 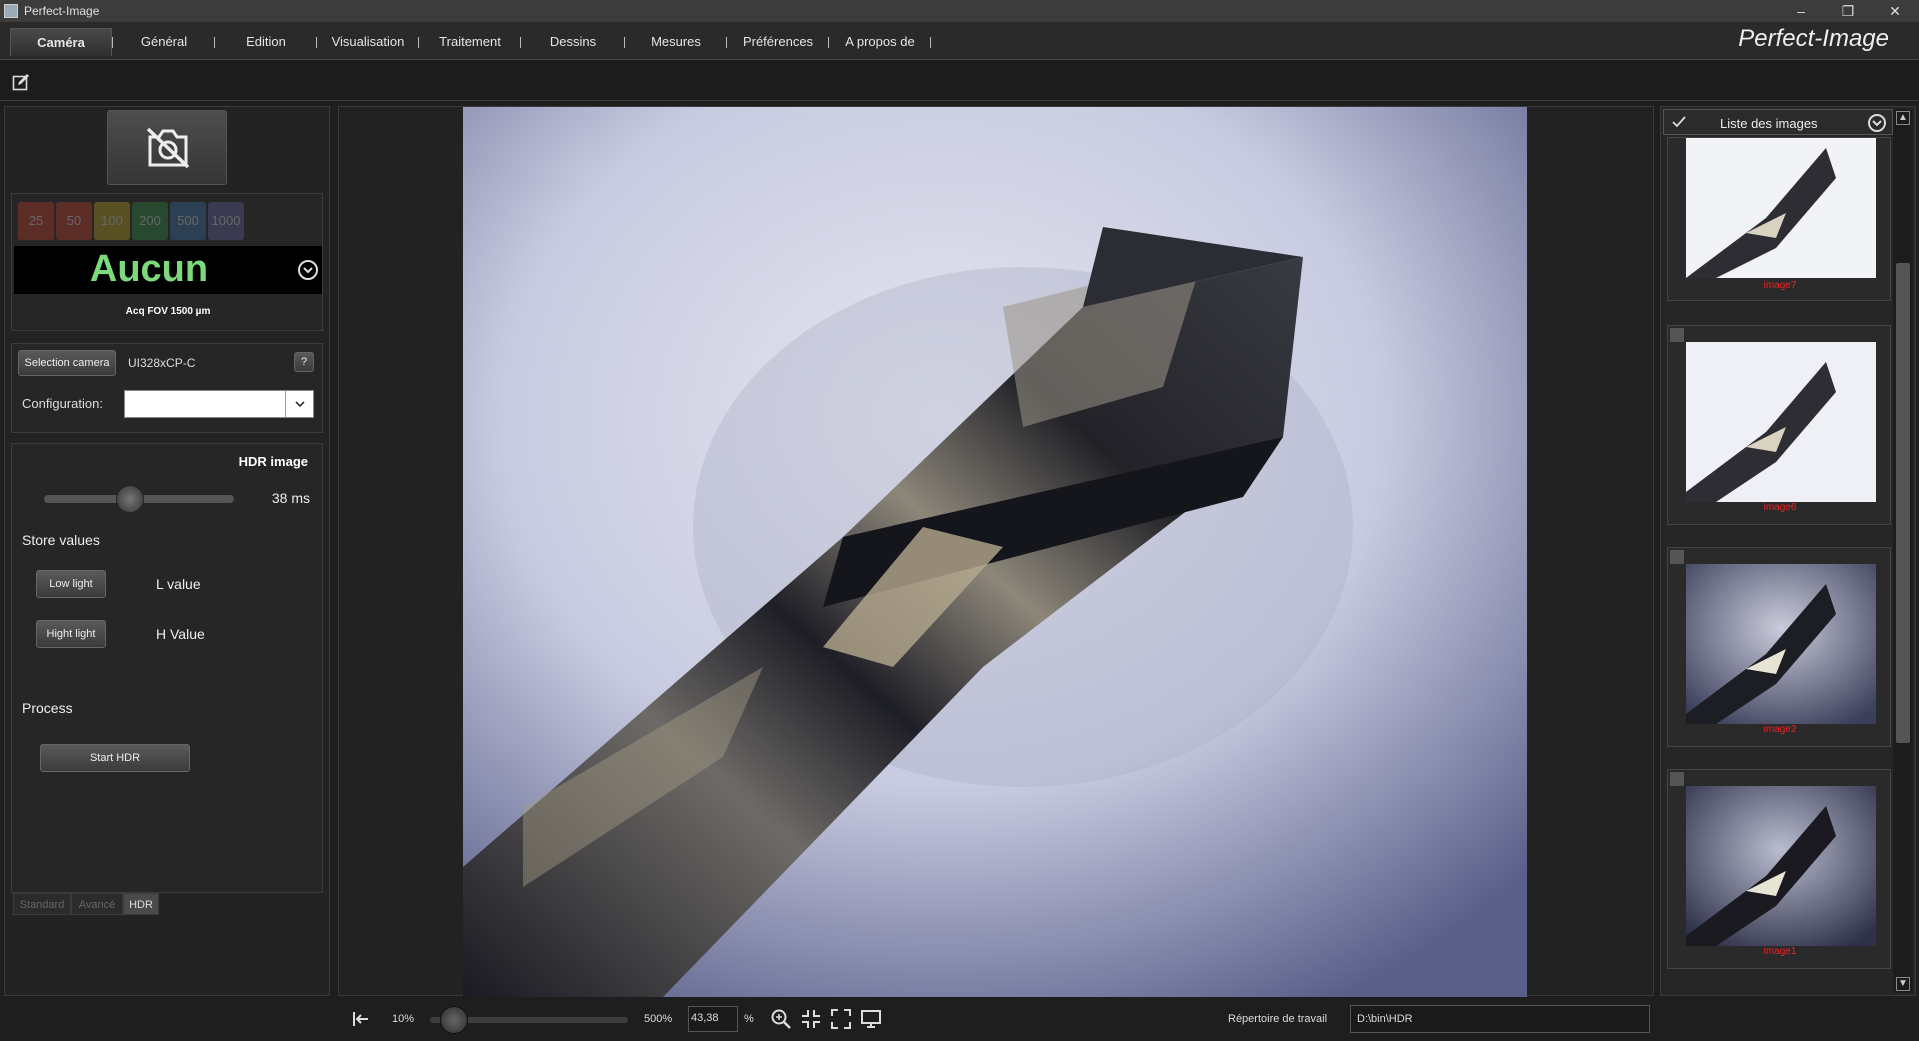 I want to click on process-title: Process, so click(x=47, y=708).